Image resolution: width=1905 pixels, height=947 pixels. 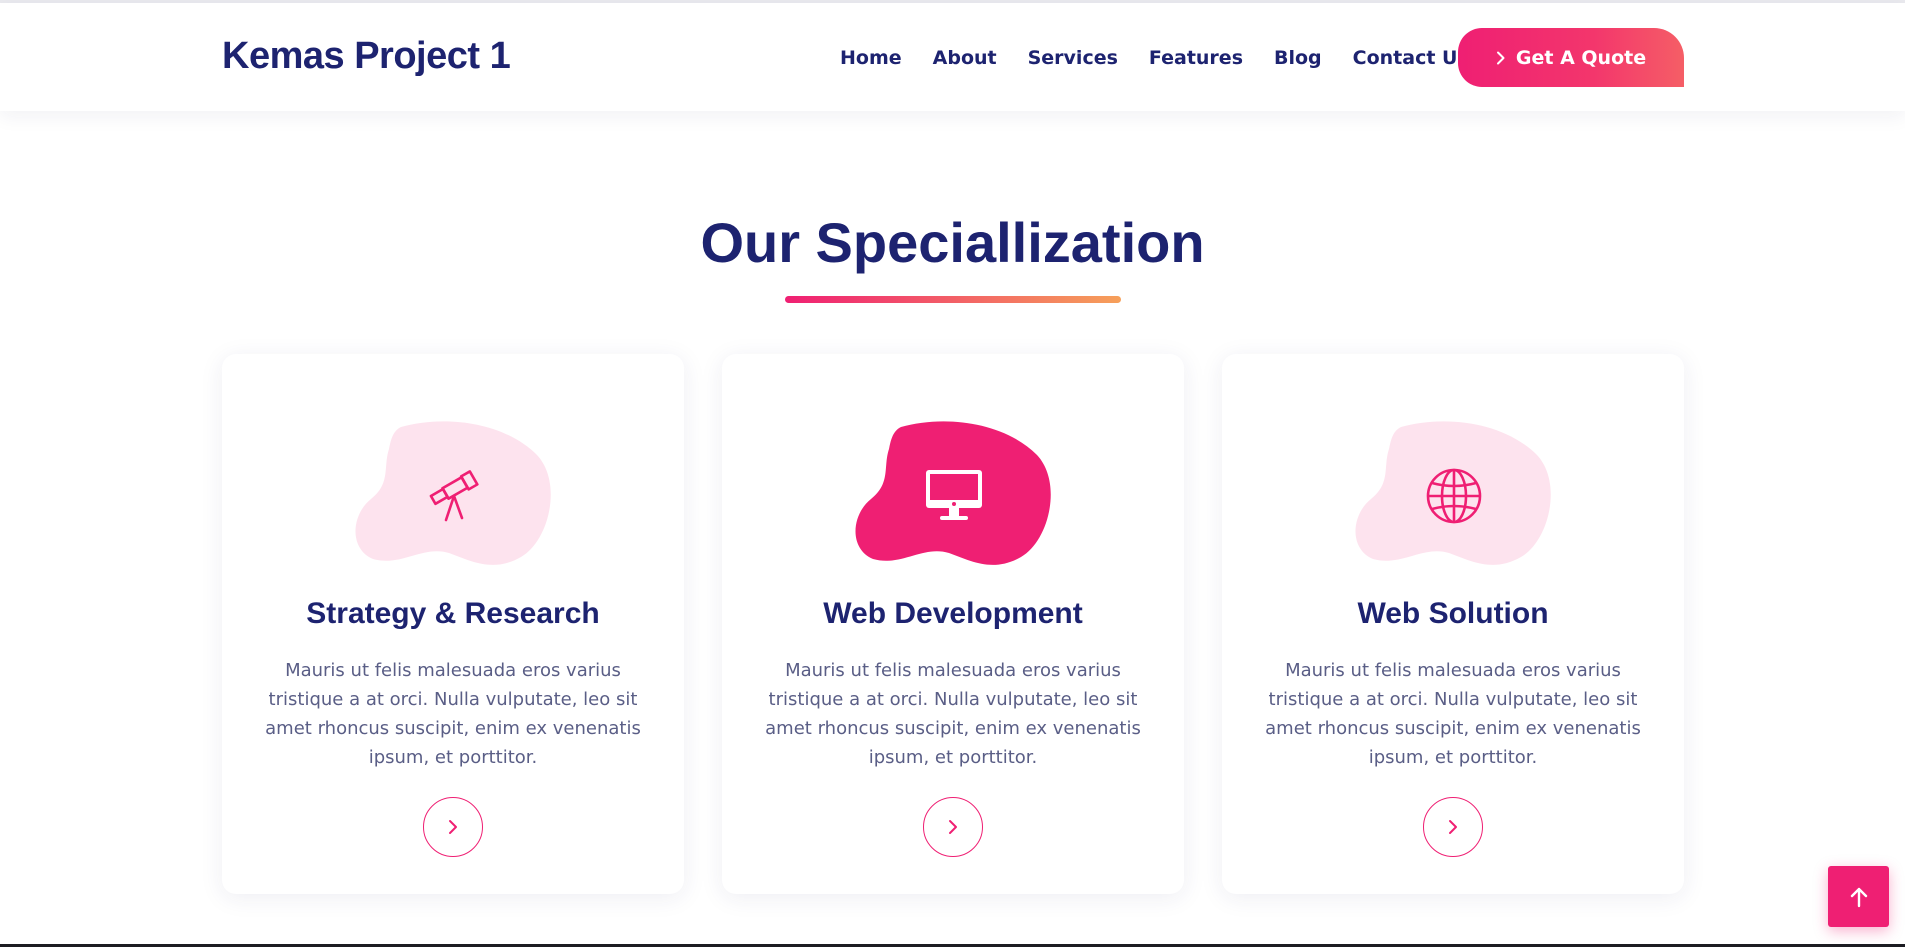 I want to click on card-title: Web Solution, so click(x=1453, y=613).